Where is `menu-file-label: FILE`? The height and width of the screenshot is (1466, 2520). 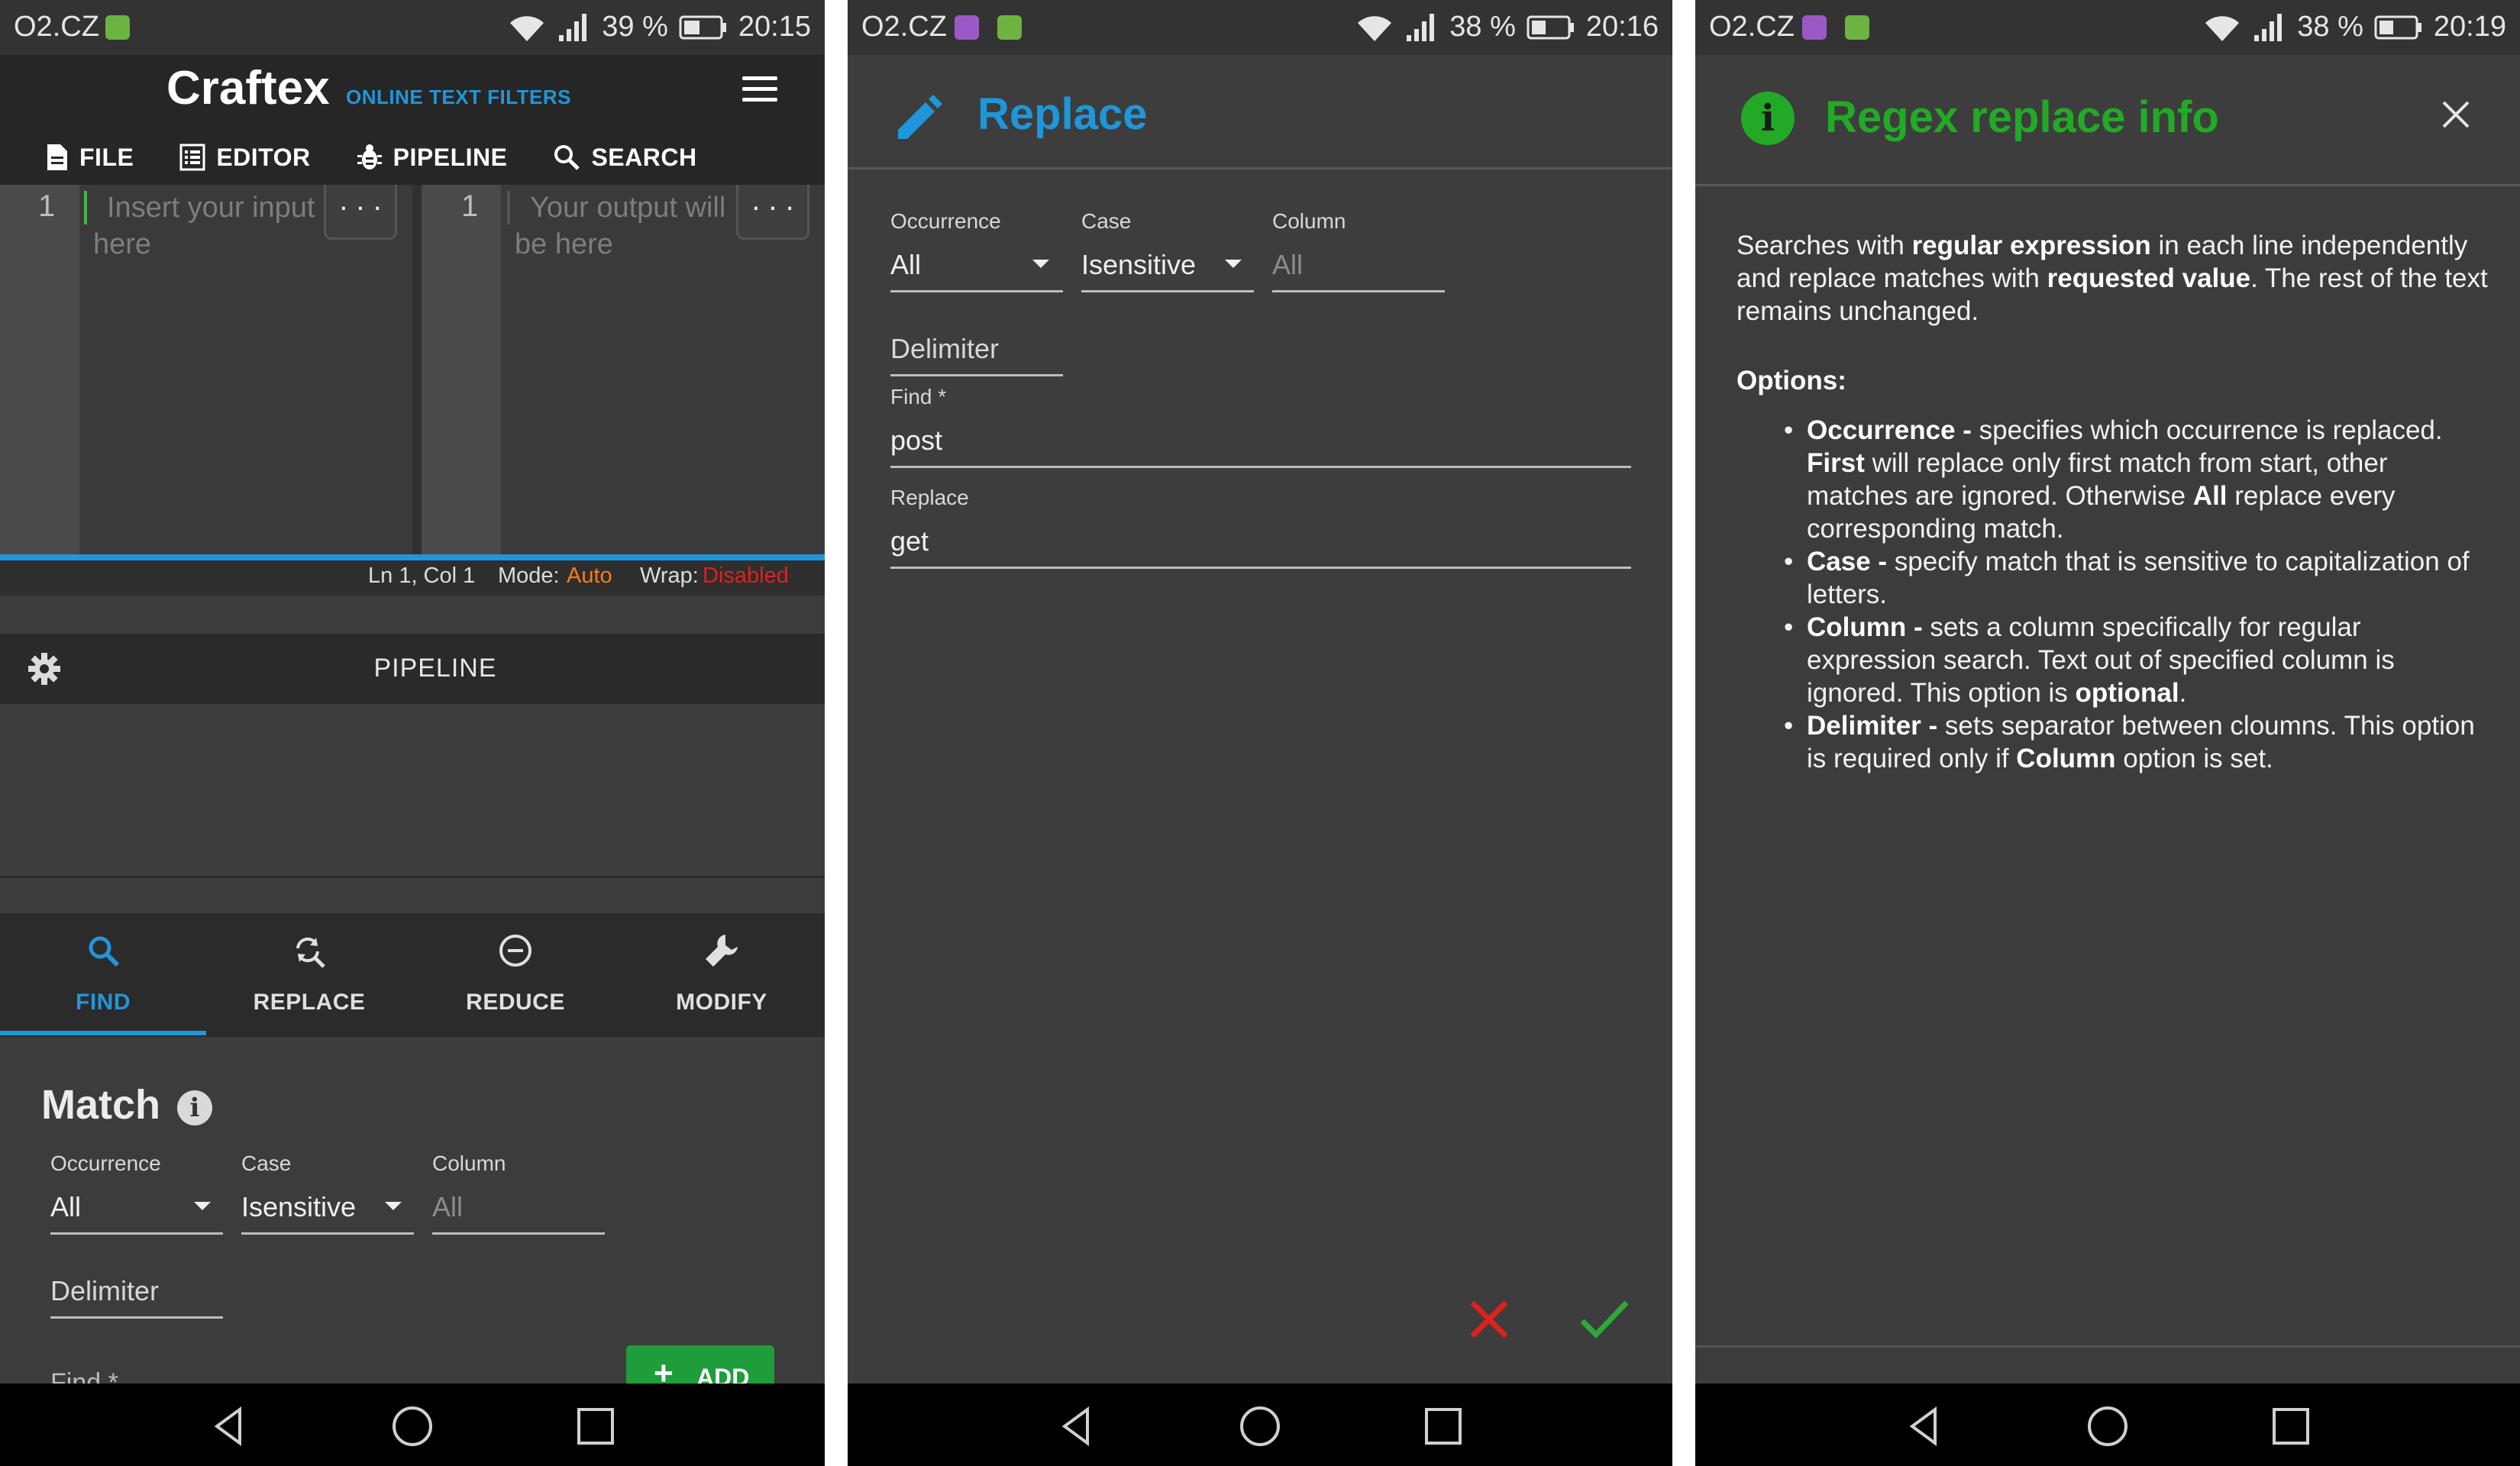
menu-file-label: FILE is located at coordinates (107, 157).